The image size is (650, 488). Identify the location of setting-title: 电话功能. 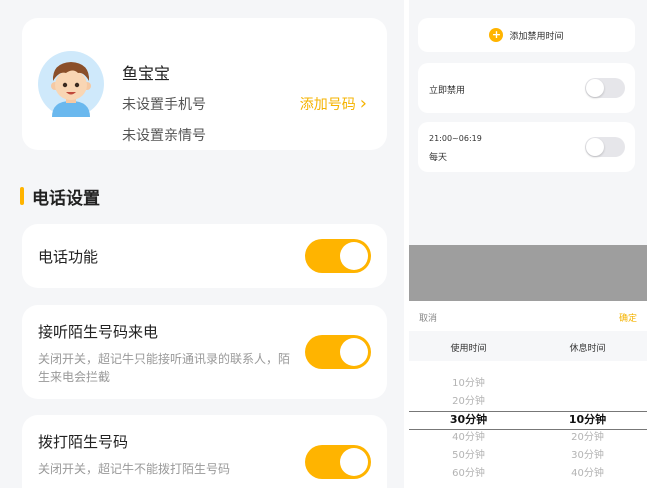
(68, 257).